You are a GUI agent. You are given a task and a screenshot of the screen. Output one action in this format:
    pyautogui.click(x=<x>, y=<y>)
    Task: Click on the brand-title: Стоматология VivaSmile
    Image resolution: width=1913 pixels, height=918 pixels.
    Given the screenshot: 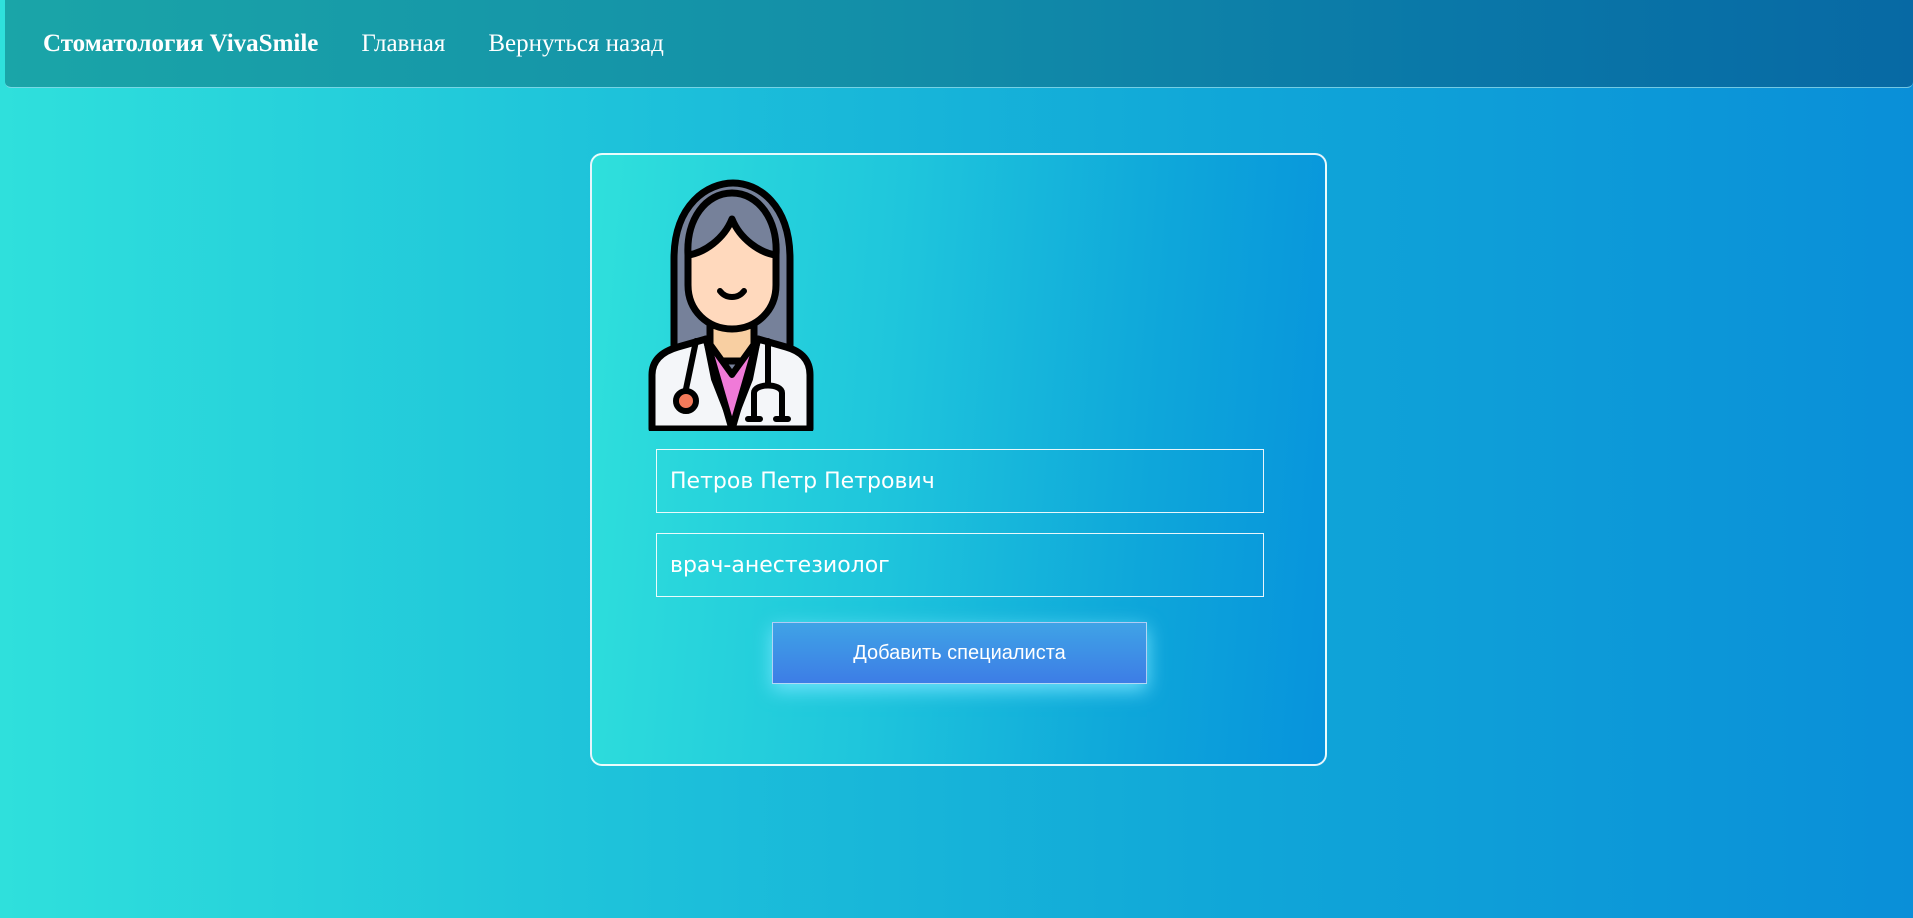 What is the action you would take?
    pyautogui.click(x=180, y=44)
    